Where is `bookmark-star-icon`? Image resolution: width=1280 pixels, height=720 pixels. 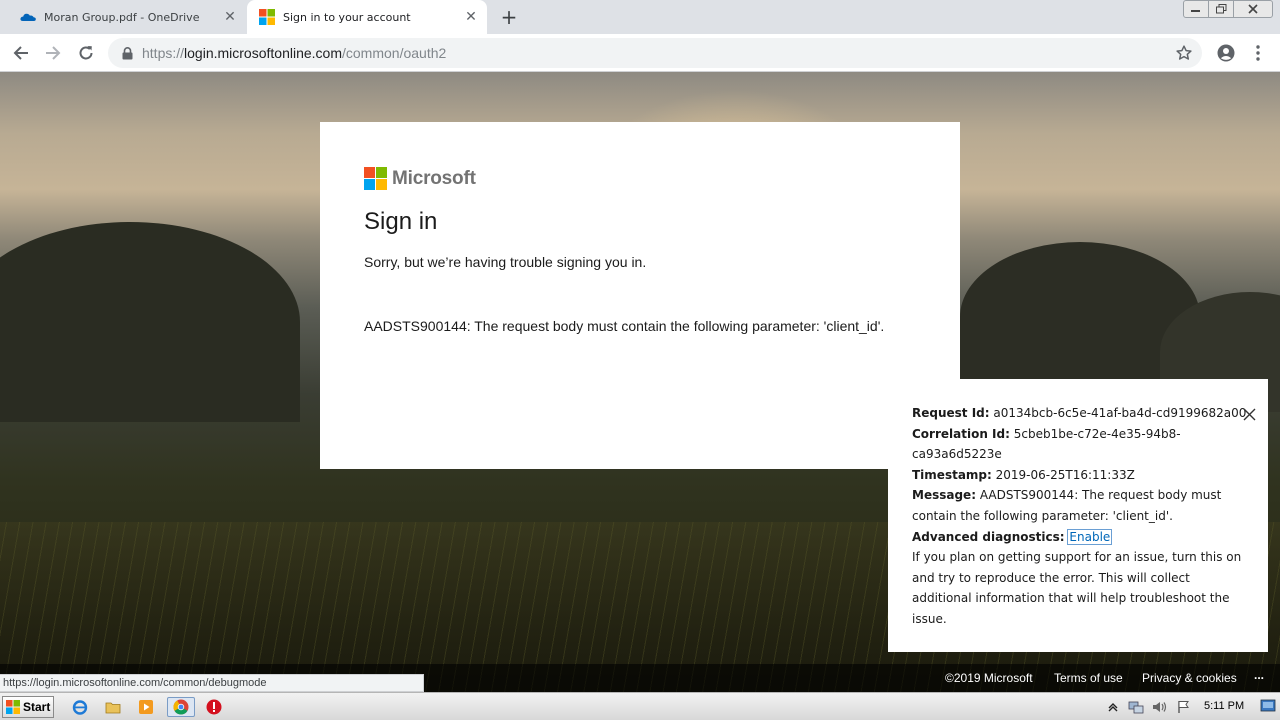 bookmark-star-icon is located at coordinates (1184, 53).